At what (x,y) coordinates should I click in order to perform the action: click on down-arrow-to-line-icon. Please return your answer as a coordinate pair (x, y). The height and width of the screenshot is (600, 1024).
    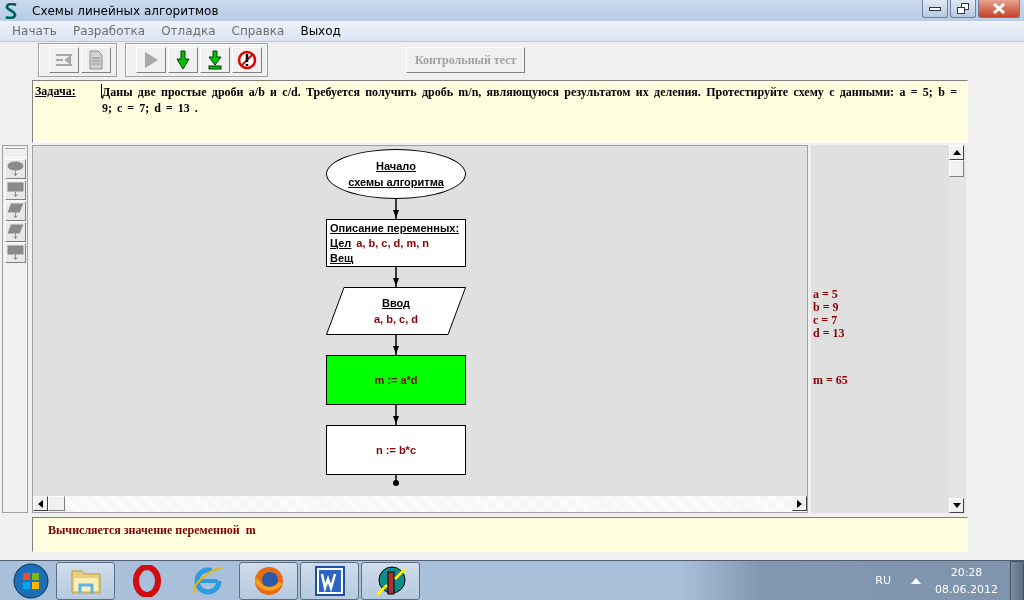
    Looking at the image, I should click on (215, 60).